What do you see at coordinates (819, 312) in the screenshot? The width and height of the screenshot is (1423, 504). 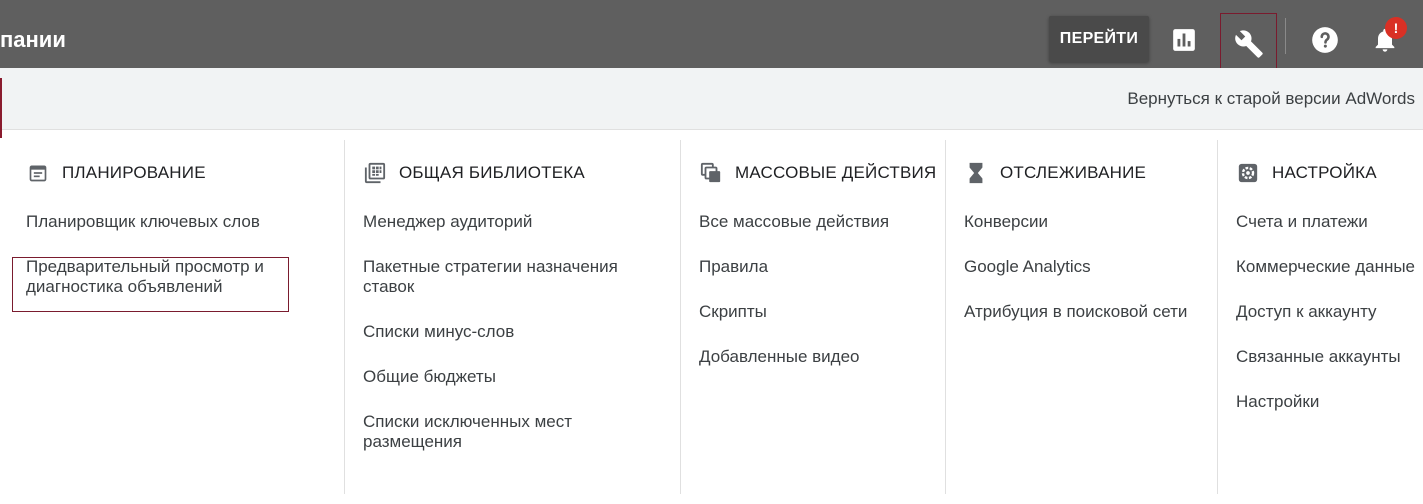 I see `menu-item-scripts: Скрипты` at bounding box center [819, 312].